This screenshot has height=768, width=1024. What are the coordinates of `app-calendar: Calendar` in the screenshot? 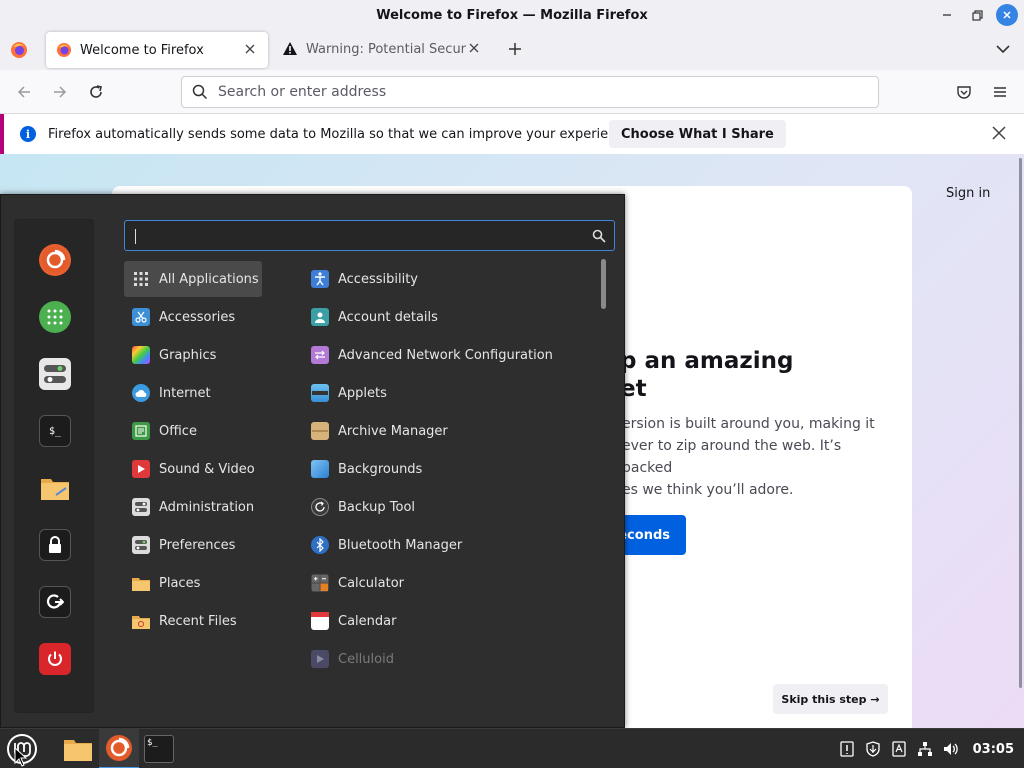 It's located at (443, 621).